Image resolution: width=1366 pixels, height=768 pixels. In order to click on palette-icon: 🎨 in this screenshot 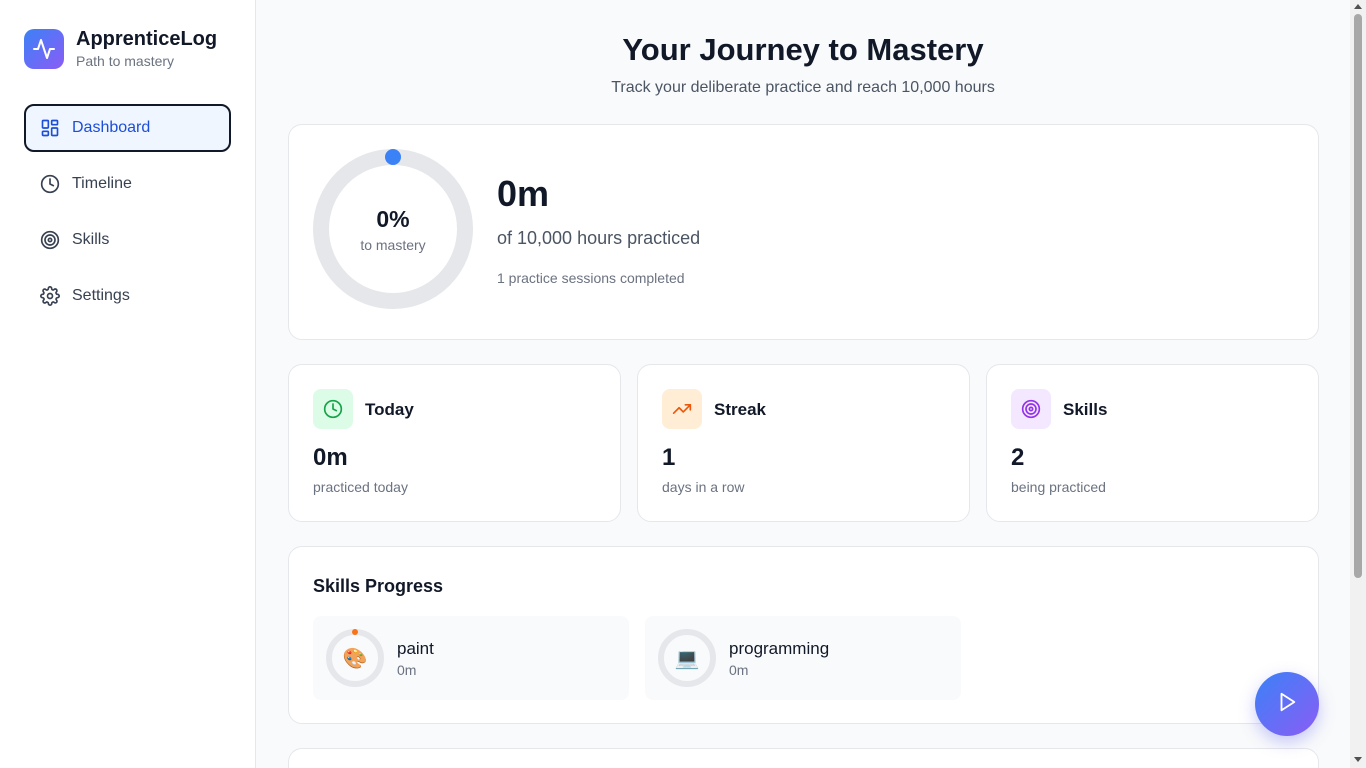, I will do `click(355, 658)`.